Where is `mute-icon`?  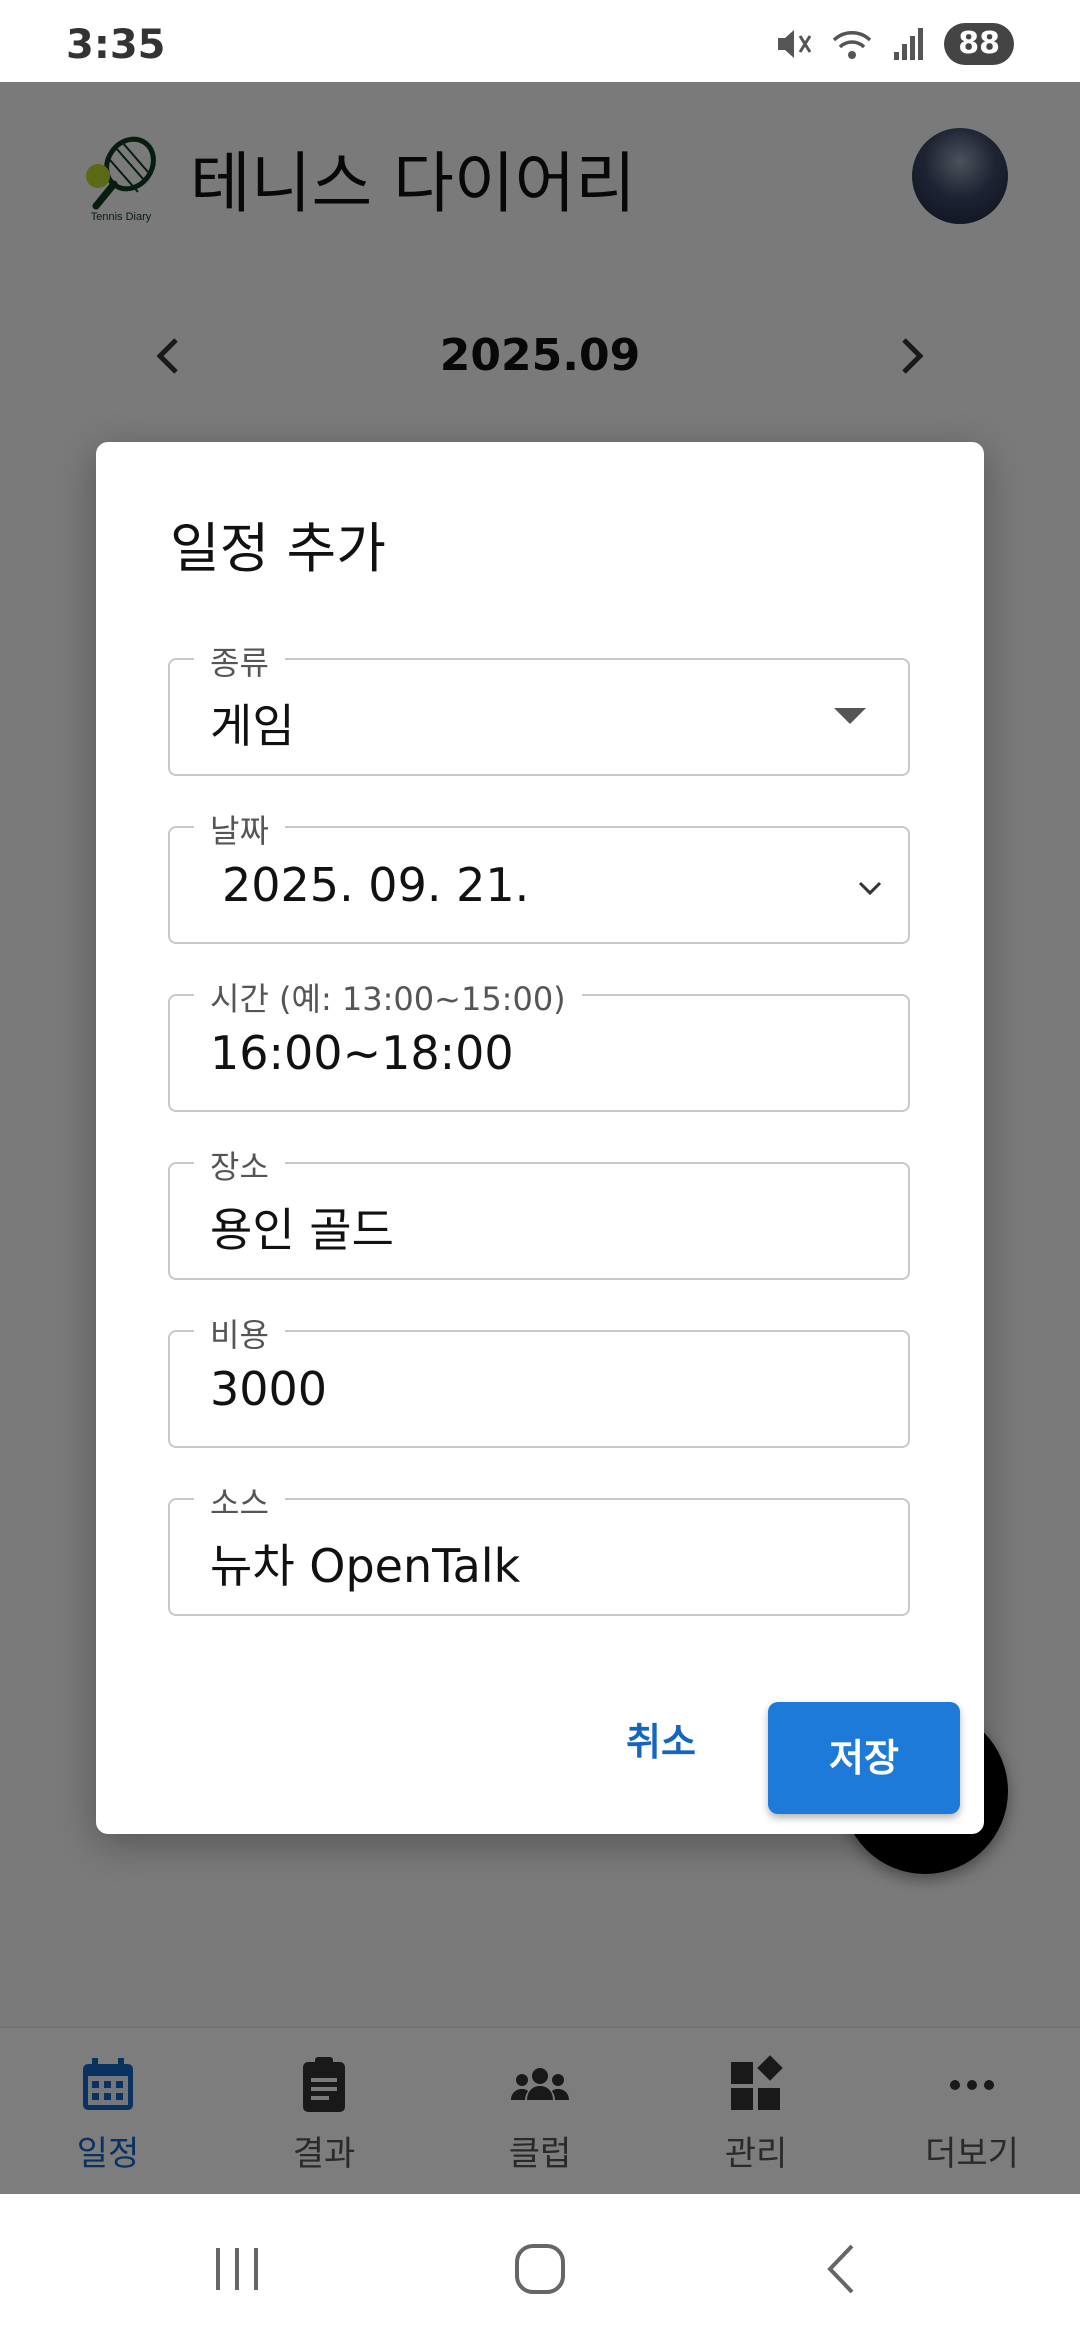 mute-icon is located at coordinates (795, 44).